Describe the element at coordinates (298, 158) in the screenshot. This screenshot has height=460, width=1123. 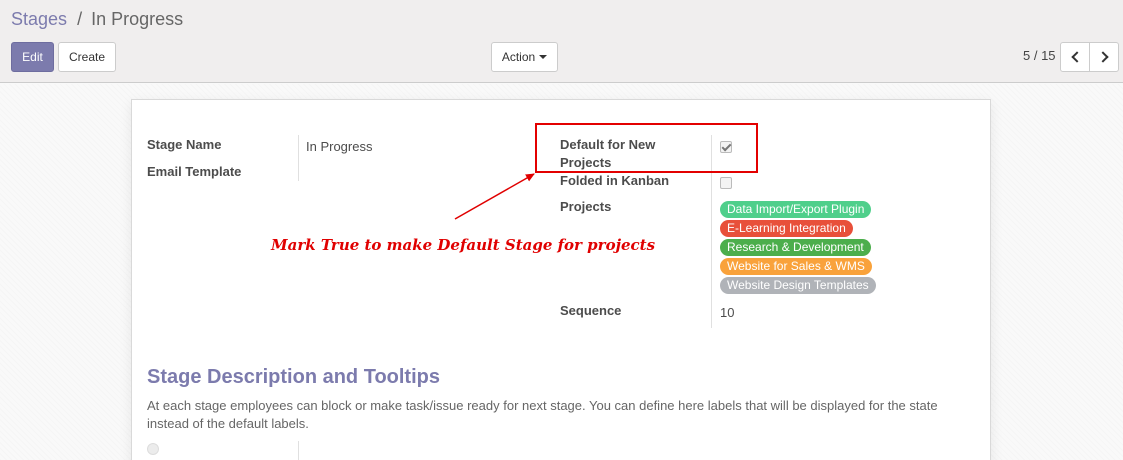
I see `field-divider` at that location.